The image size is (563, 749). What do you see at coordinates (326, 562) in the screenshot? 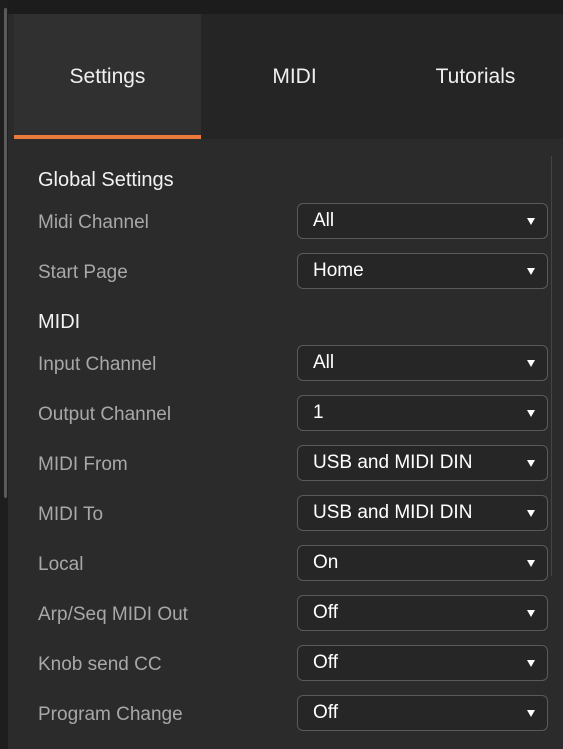
I see `dropdown-value: On` at bounding box center [326, 562].